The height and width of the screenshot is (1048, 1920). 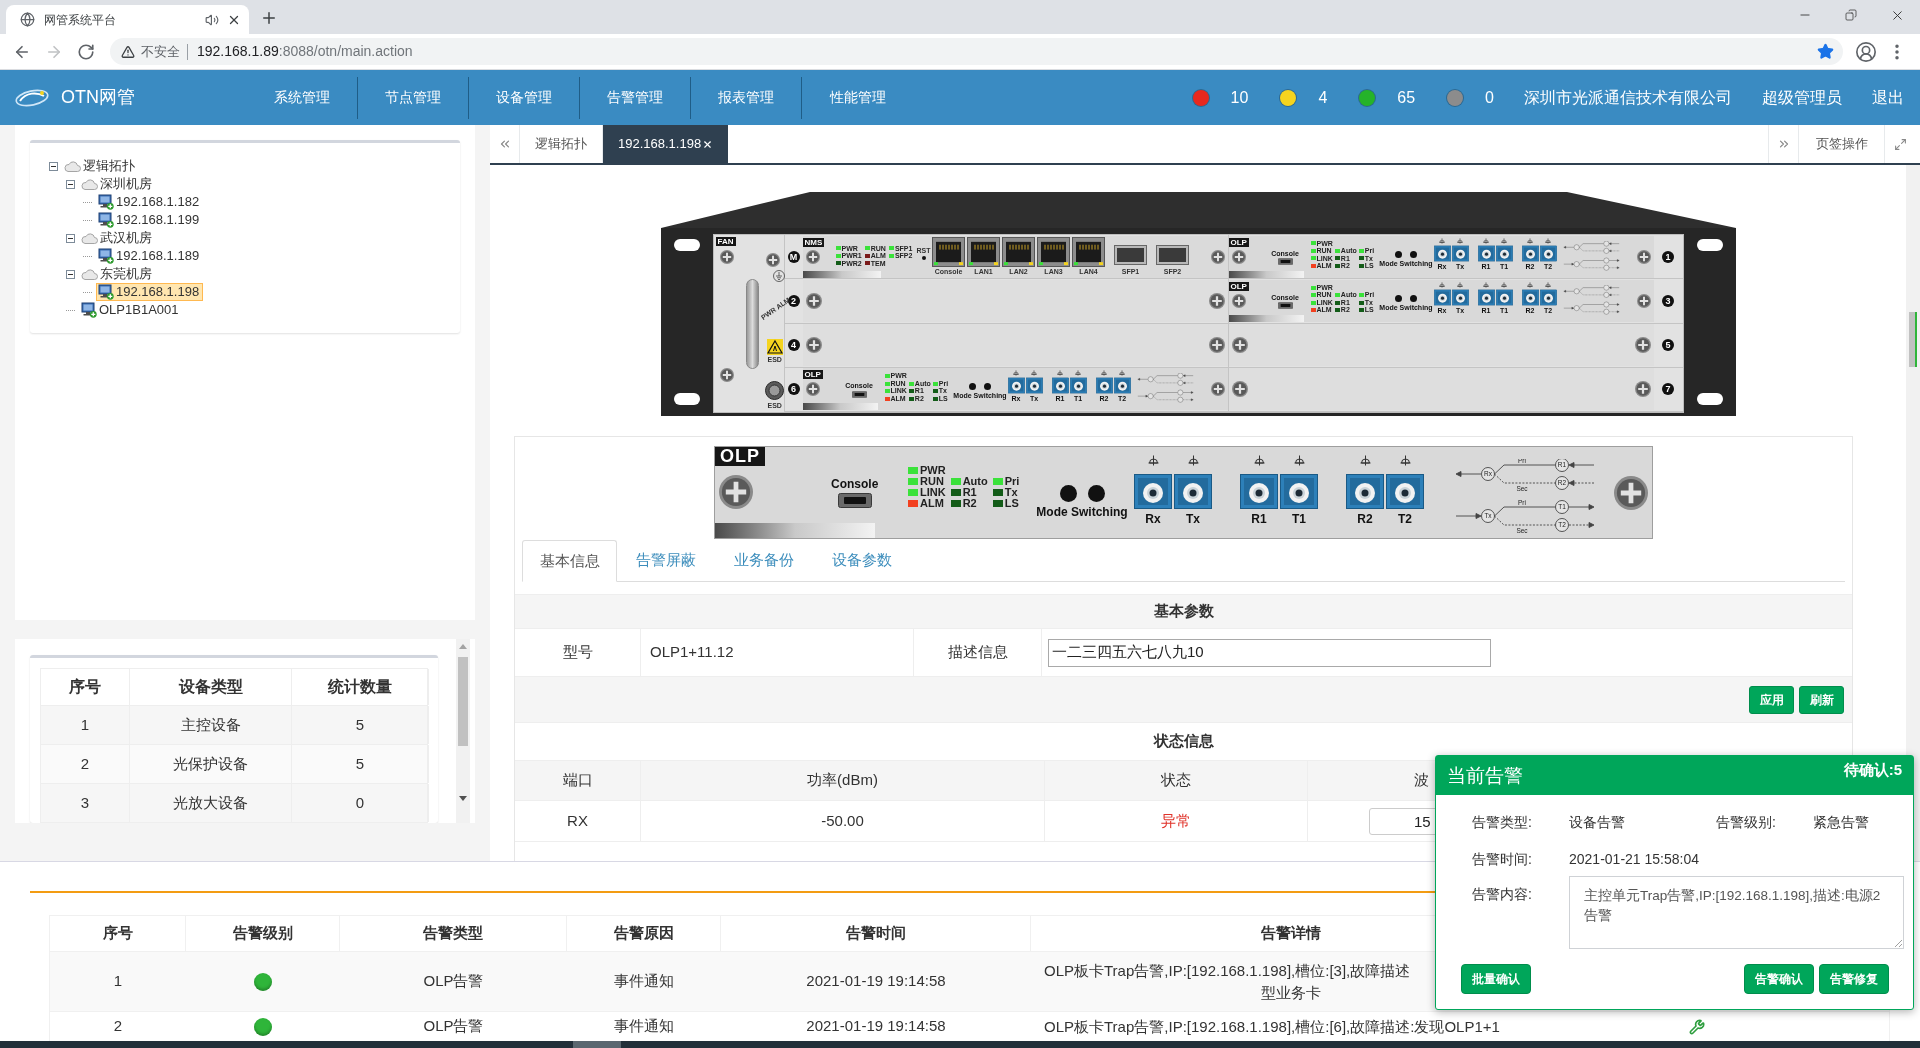 What do you see at coordinates (1082, 512) in the screenshot?
I see `mode-switching-label: Mode Switching` at bounding box center [1082, 512].